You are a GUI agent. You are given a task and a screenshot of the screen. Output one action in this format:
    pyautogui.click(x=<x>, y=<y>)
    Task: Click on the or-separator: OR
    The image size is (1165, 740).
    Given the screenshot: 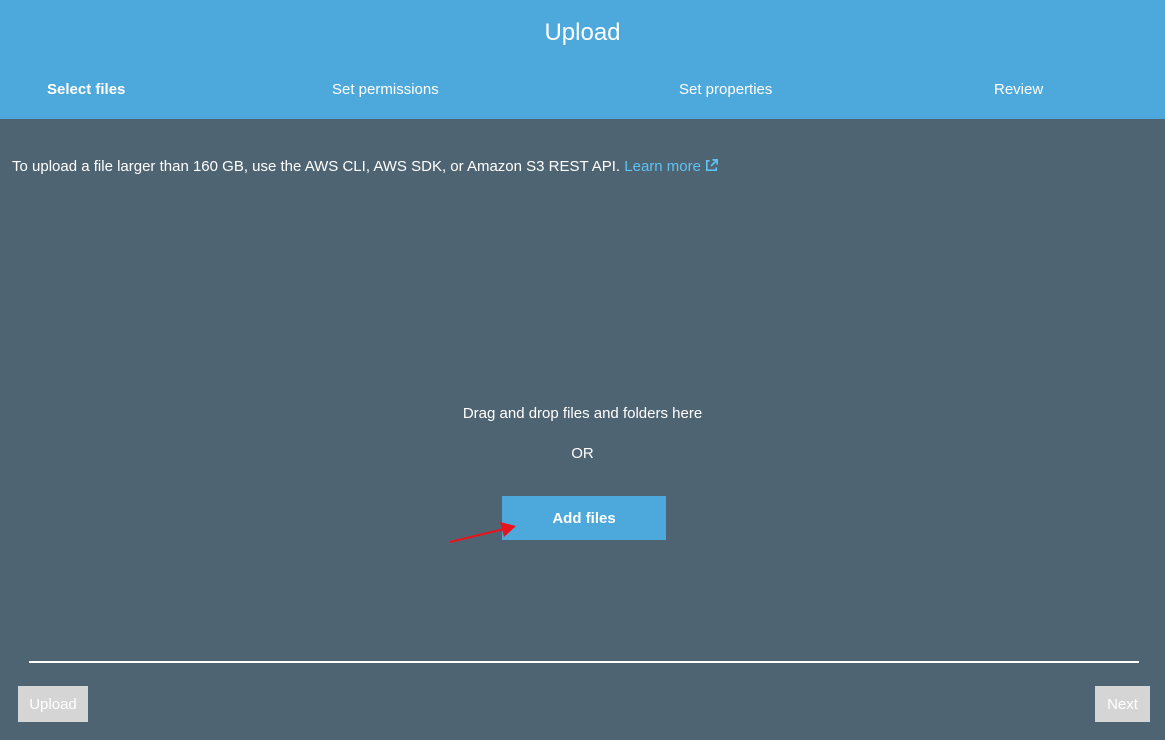 What is the action you would take?
    pyautogui.click(x=582, y=453)
    